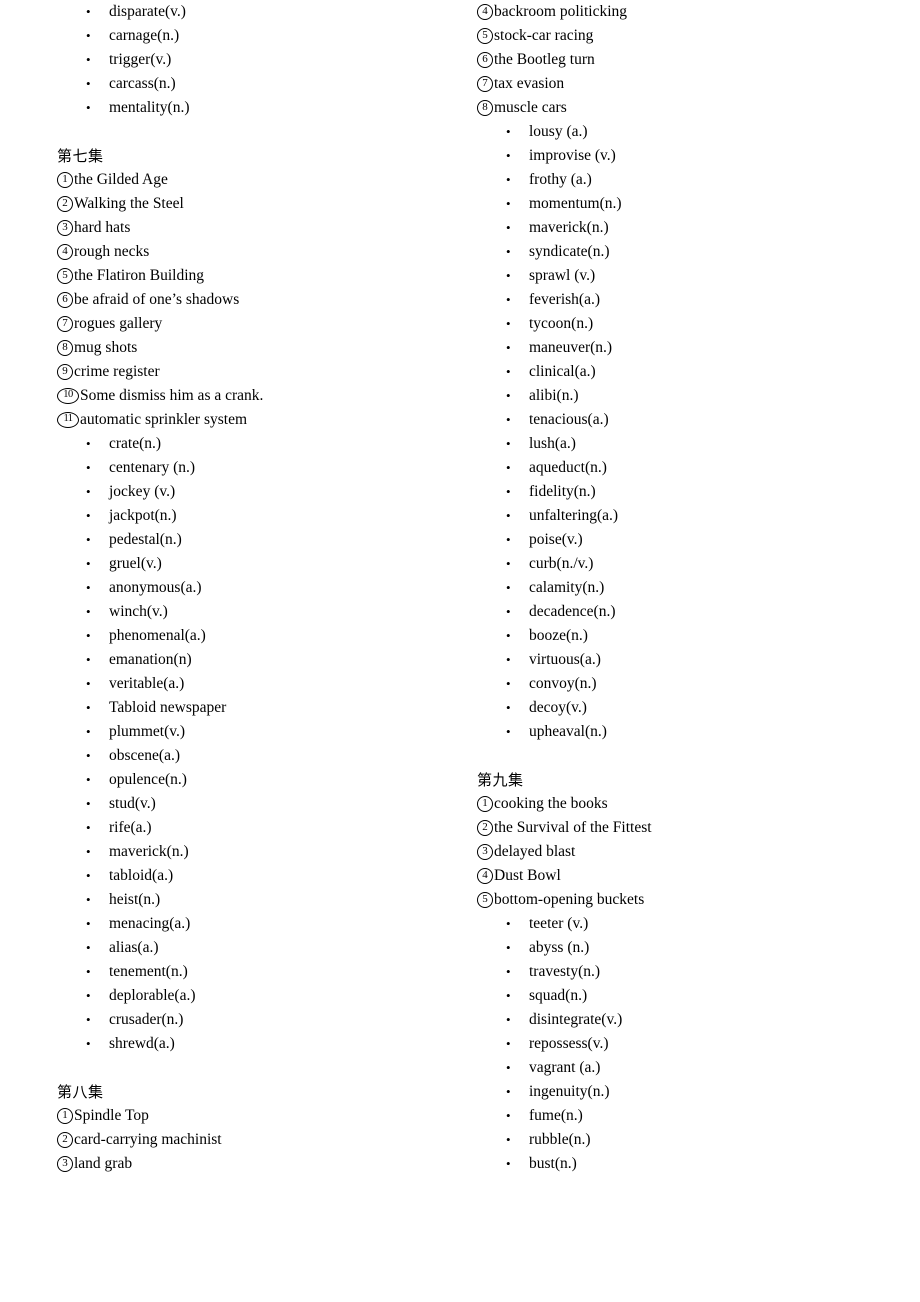  Describe the element at coordinates (65, 371) in the screenshot. I see `circled-number-marker: 9` at that location.